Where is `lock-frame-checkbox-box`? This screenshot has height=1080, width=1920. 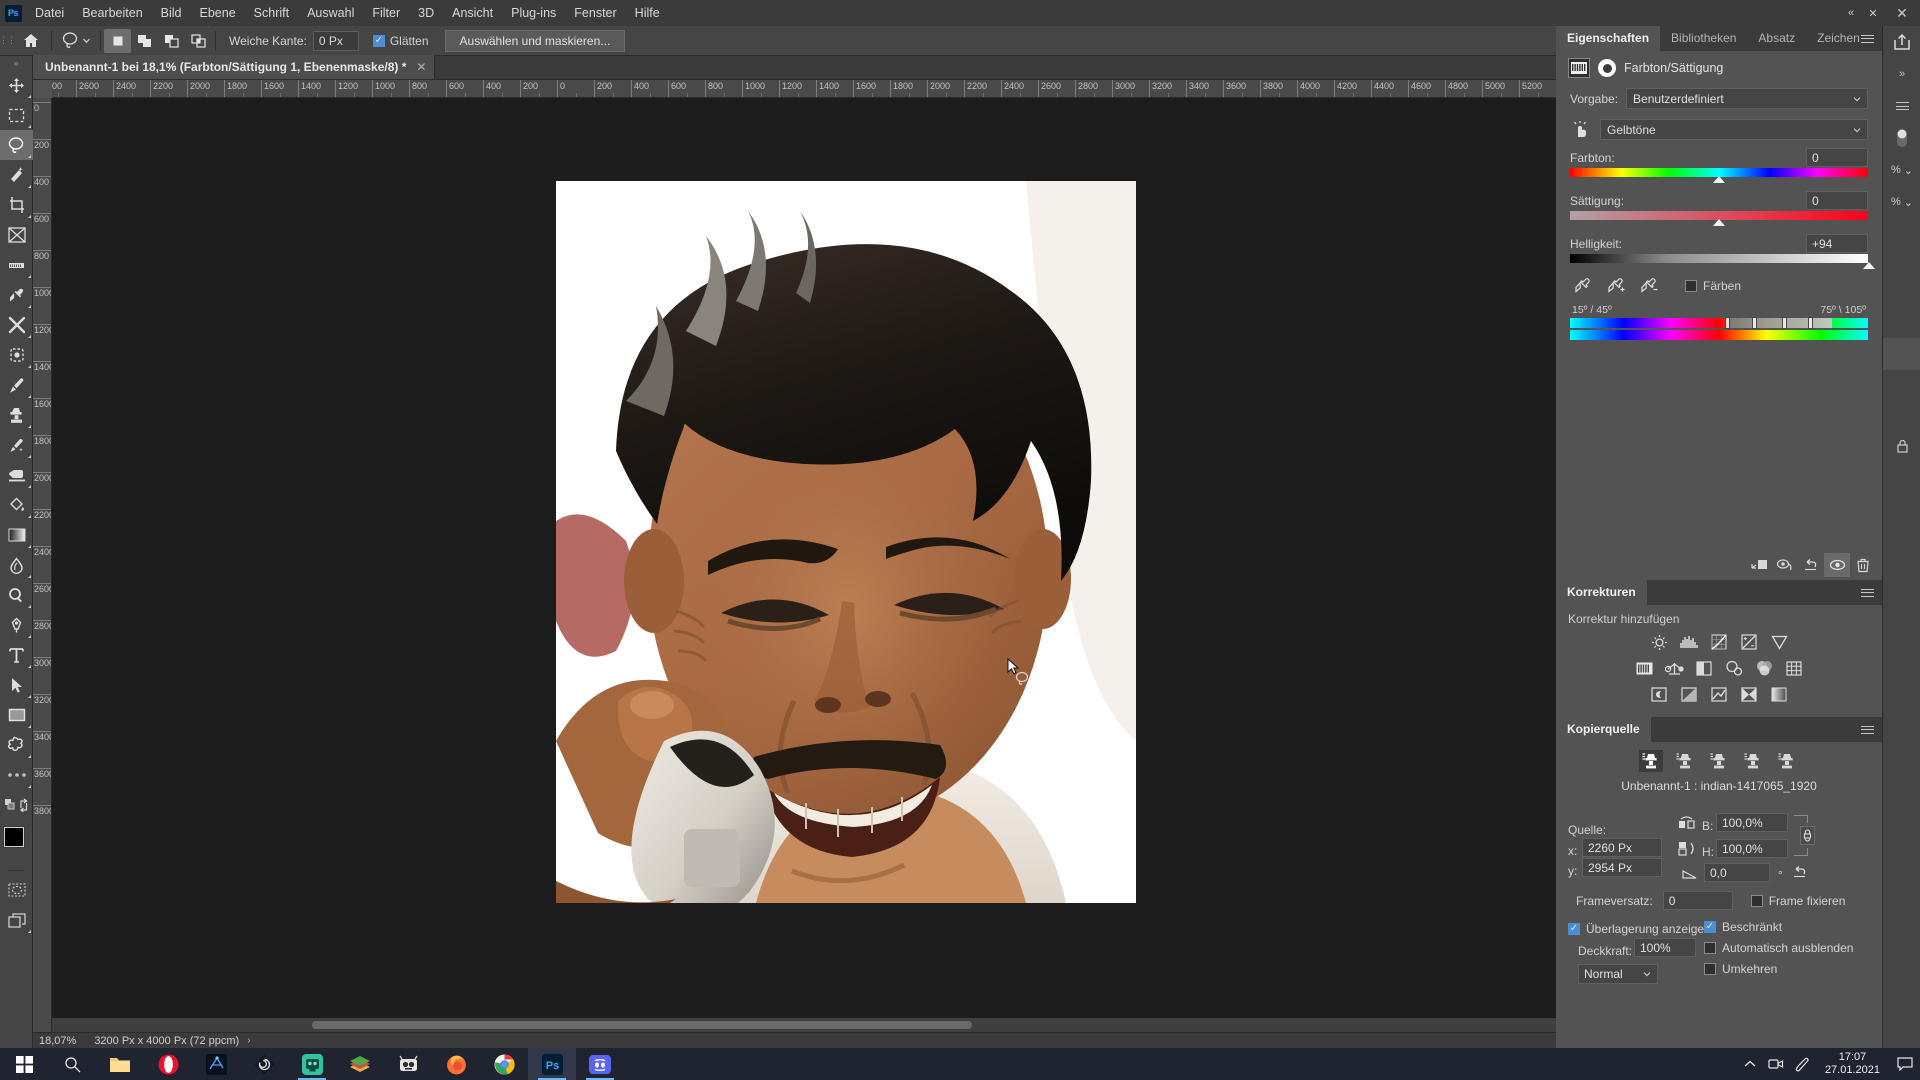
lock-frame-checkbox-box is located at coordinates (1756, 900).